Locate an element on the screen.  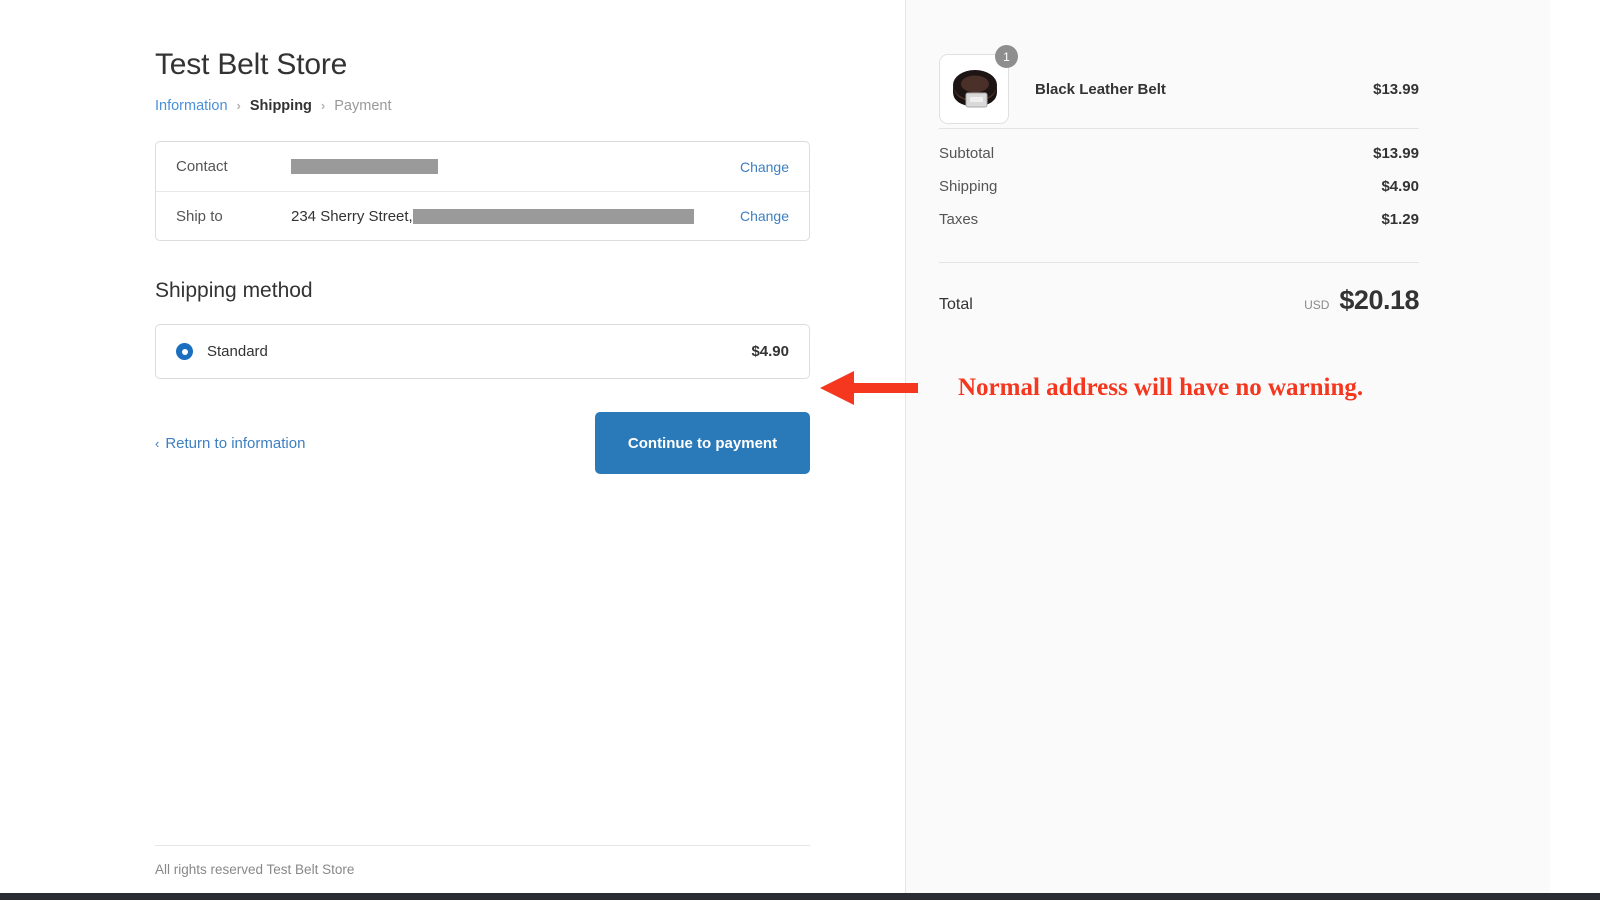
contact-value is located at coordinates (509, 166).